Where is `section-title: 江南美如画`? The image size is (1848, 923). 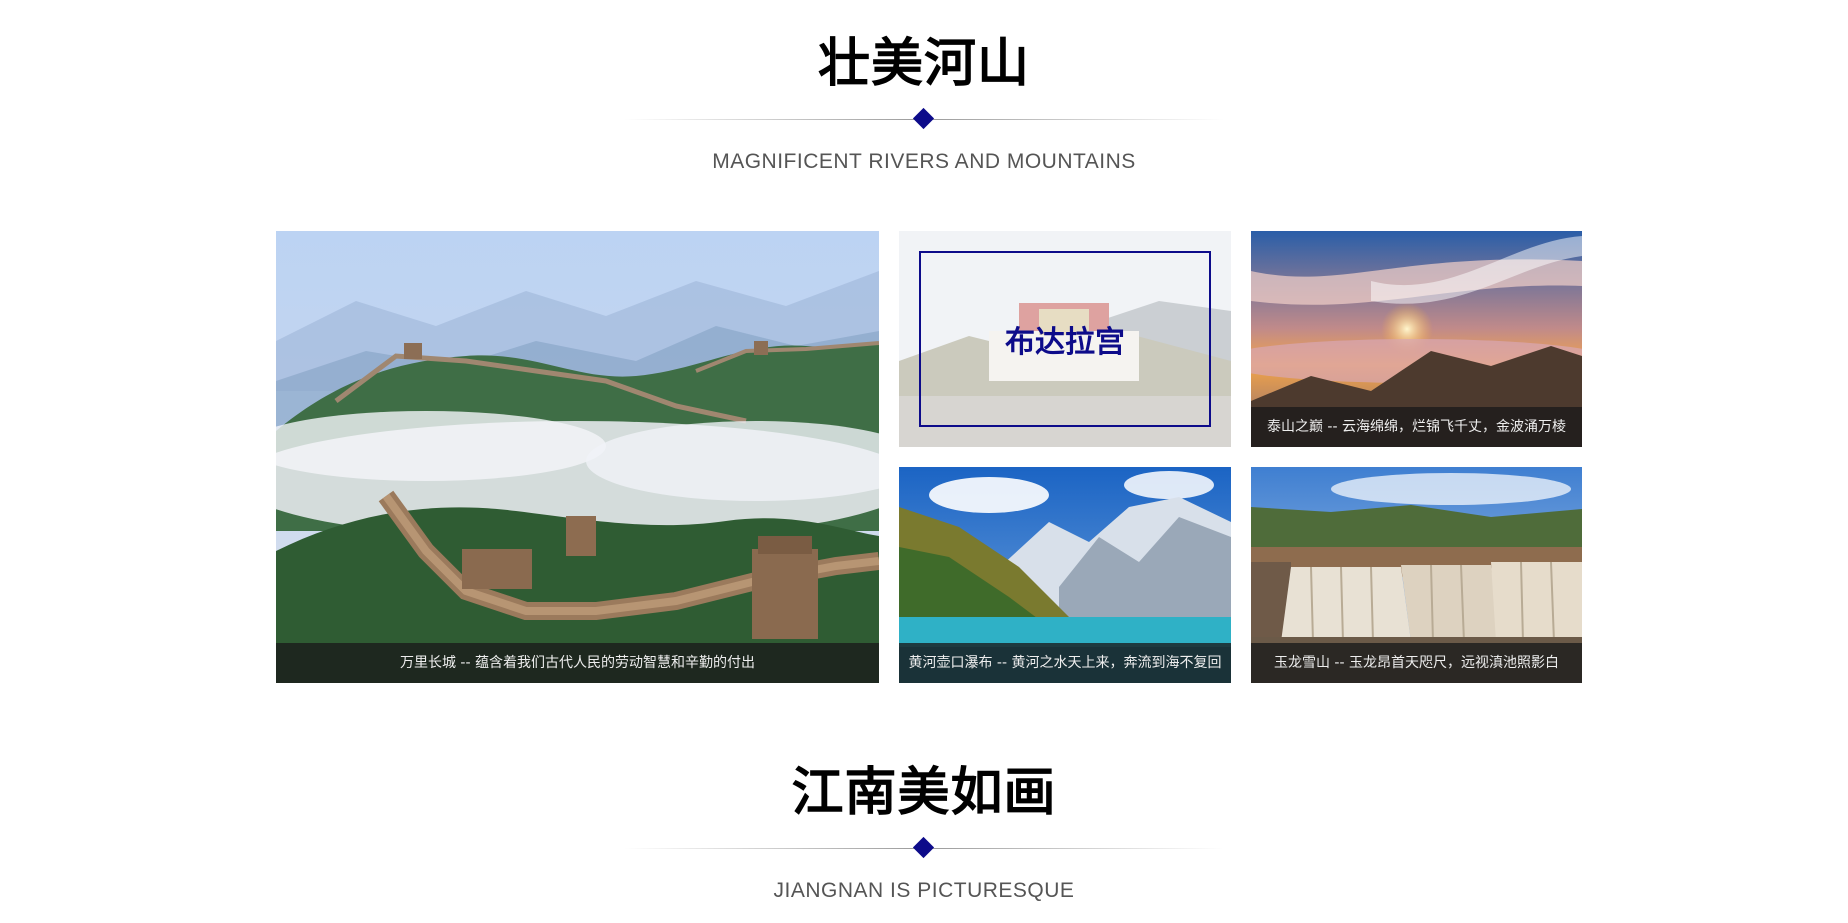 section-title: 江南美如画 is located at coordinates (924, 793).